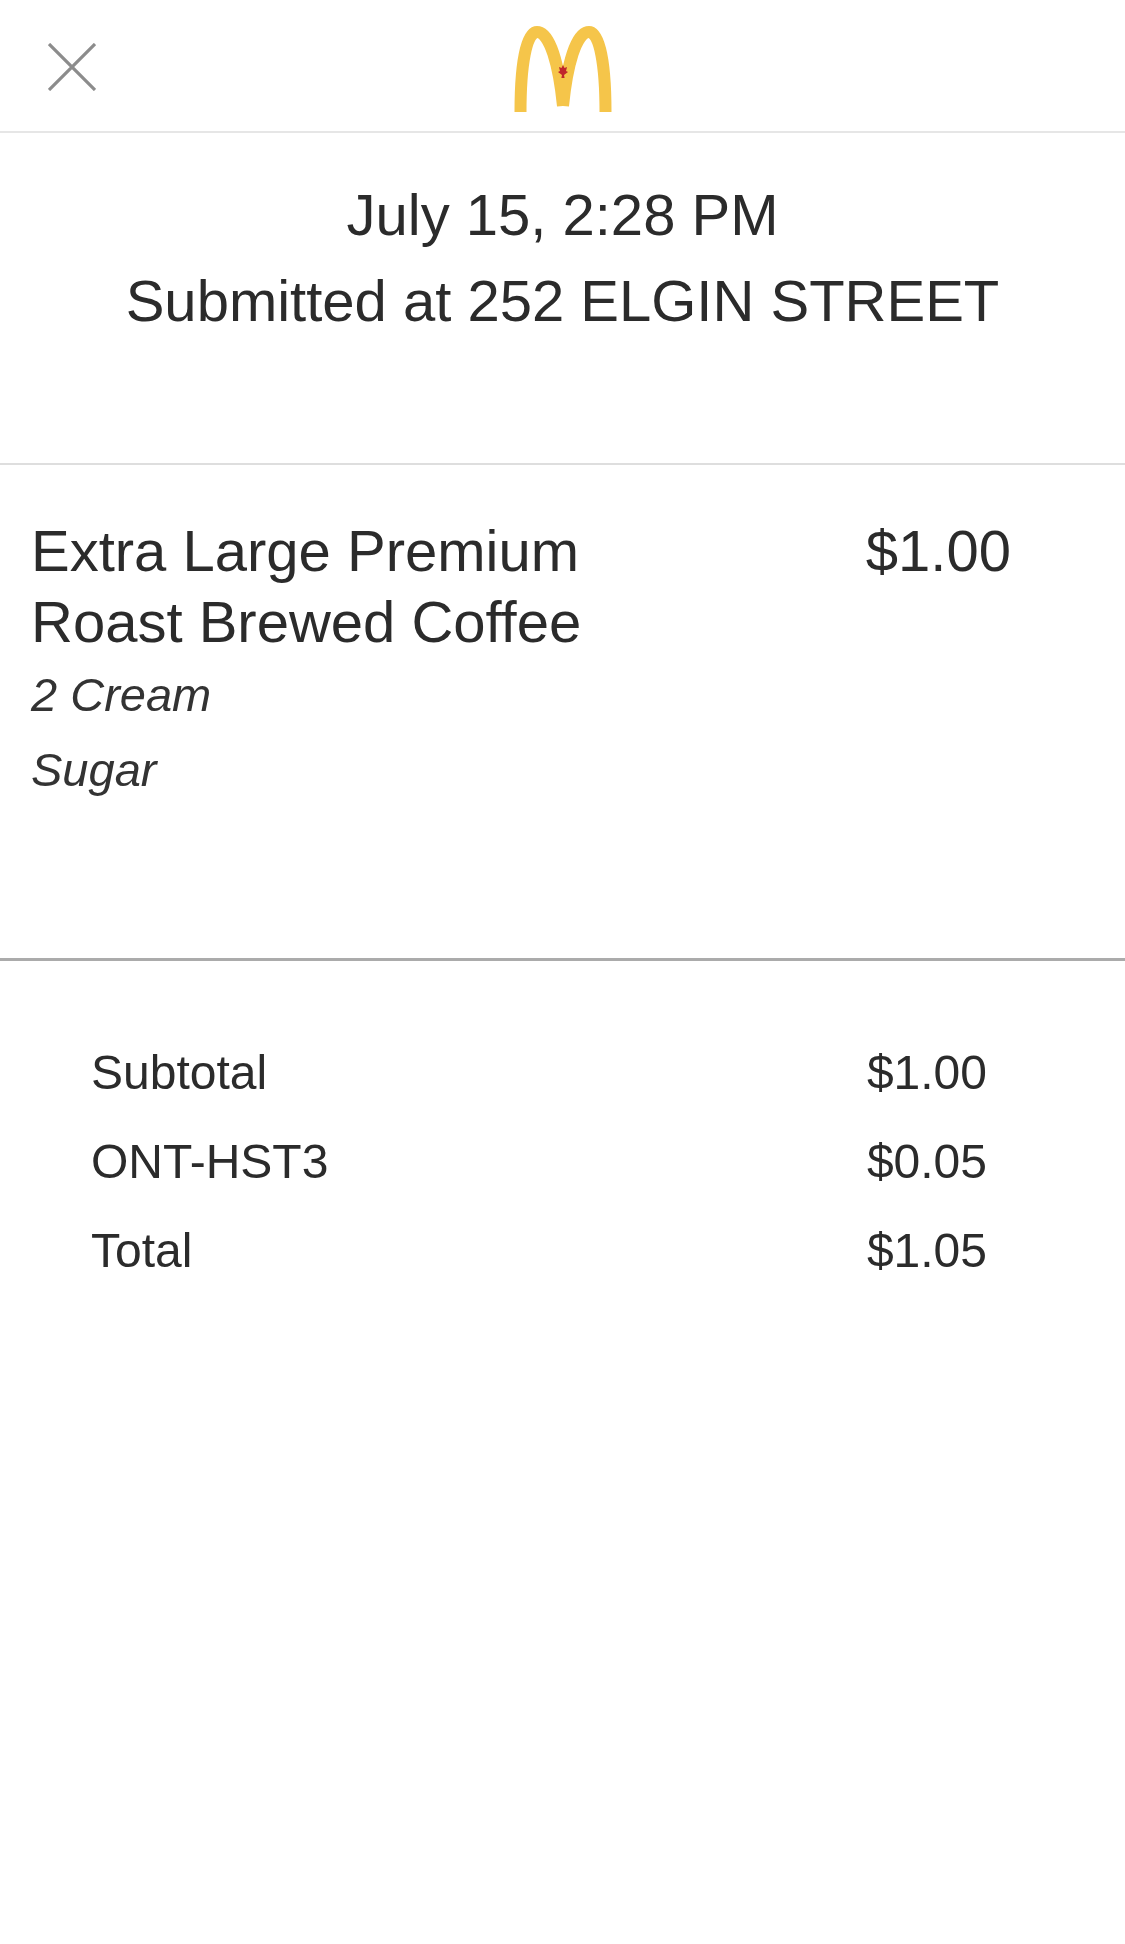 The image size is (1125, 1944). What do you see at coordinates (926, 1073) in the screenshot?
I see `total-amount: $1.00` at bounding box center [926, 1073].